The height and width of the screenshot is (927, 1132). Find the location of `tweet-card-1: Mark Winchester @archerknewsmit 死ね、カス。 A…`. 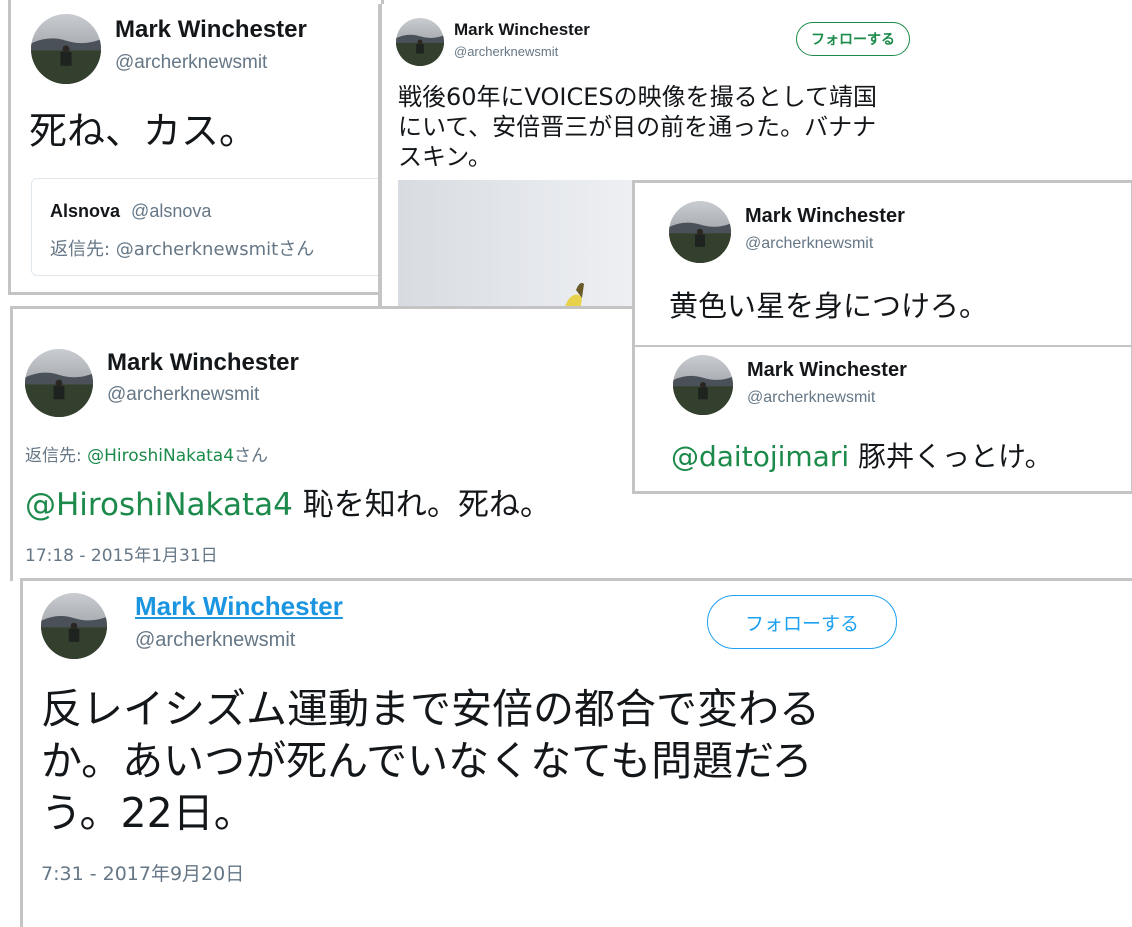

tweet-card-1: Mark Winchester @archerknewsmit 死ね、カス。 A… is located at coordinates (196, 147).